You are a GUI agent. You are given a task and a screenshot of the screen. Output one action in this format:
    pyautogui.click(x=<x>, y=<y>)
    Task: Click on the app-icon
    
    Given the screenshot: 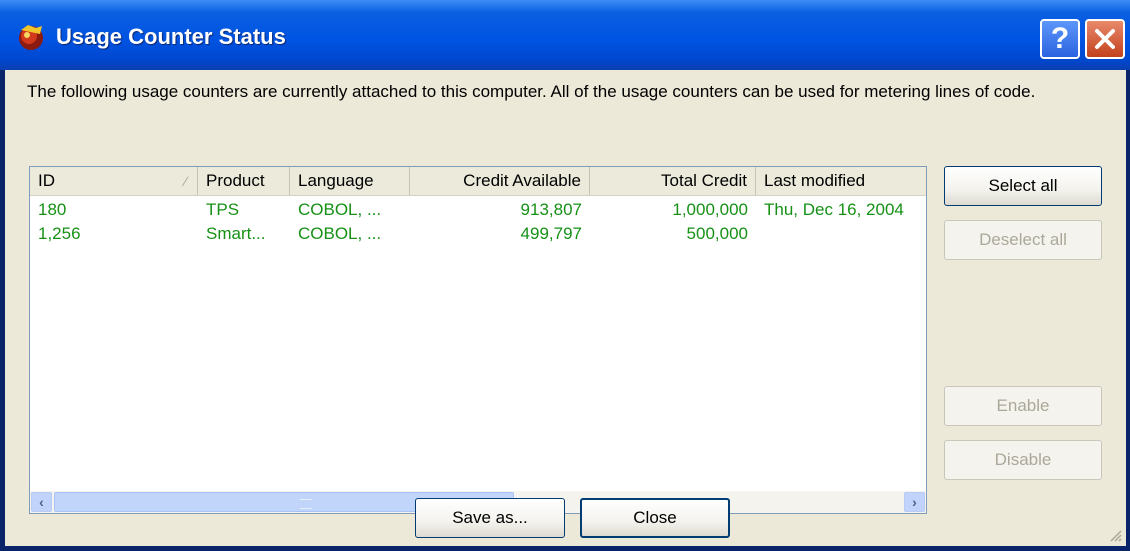 What is the action you would take?
    pyautogui.click(x=31, y=37)
    